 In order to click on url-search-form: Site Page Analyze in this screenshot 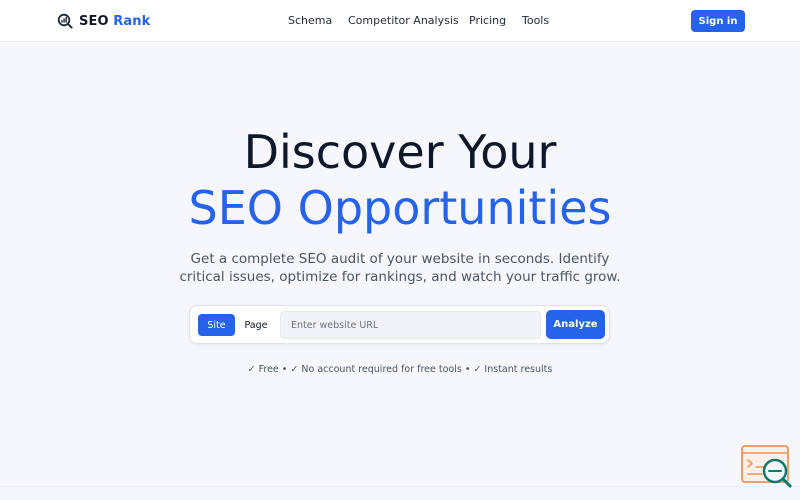, I will do `click(399, 324)`.